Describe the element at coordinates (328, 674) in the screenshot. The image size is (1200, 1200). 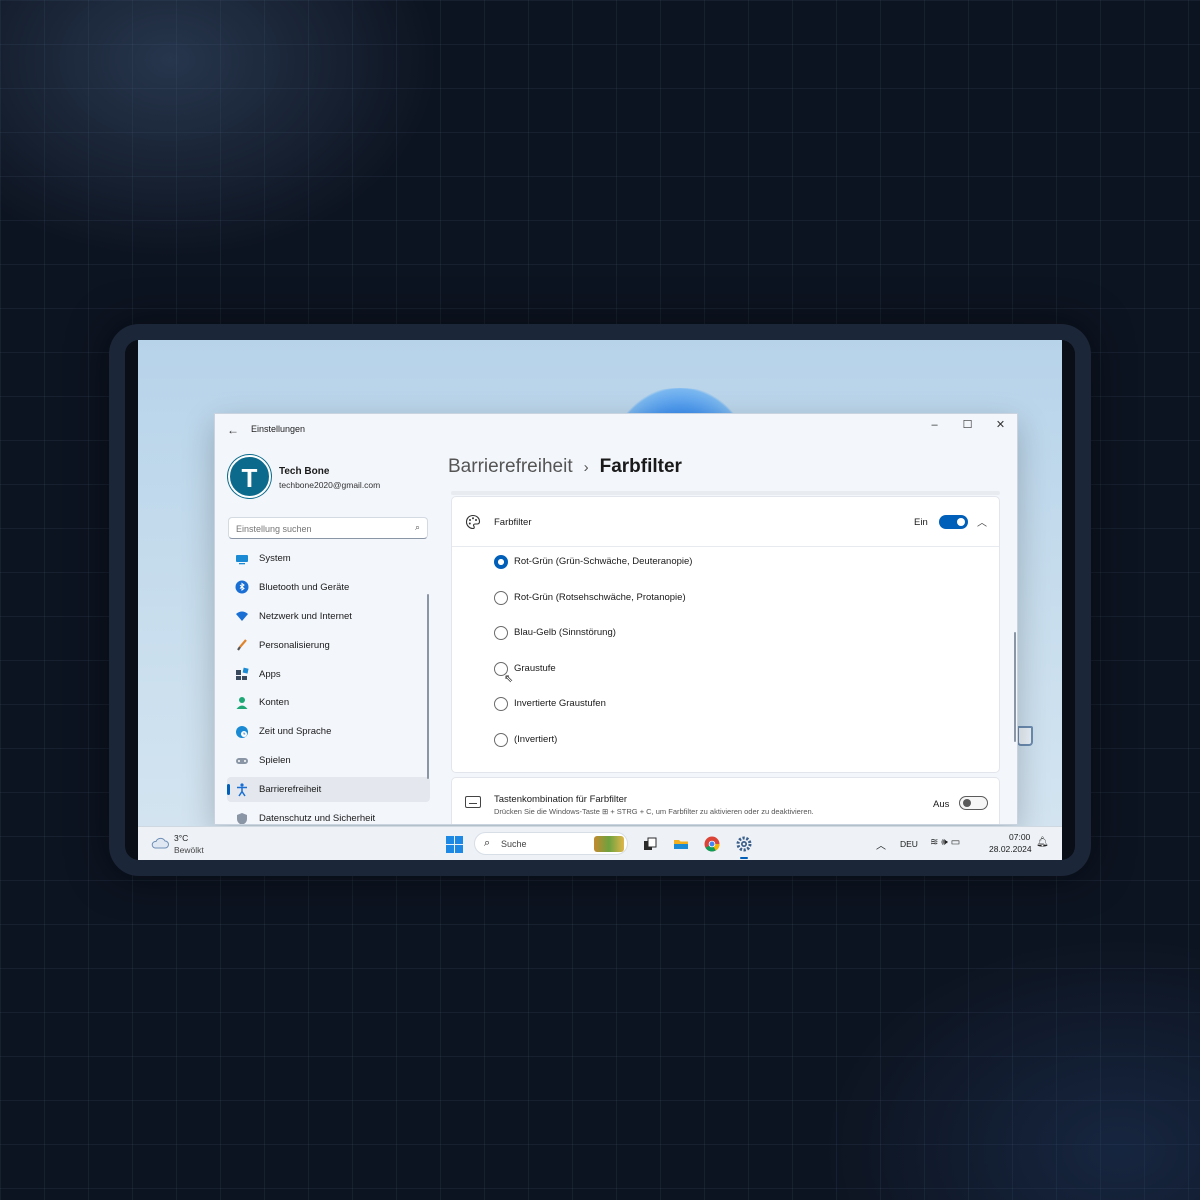
I see `sidebar-item-apps: Apps` at that location.